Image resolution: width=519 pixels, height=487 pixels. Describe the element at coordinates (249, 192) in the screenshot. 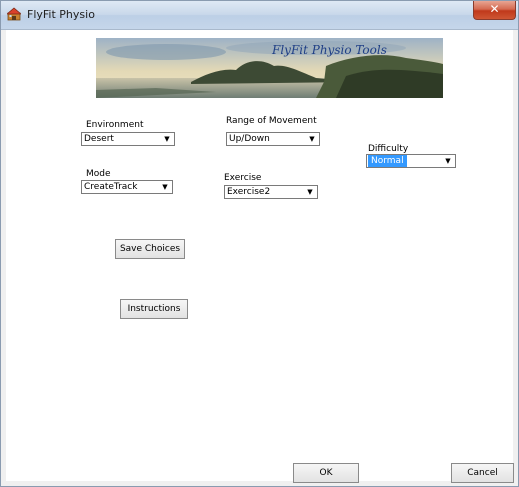

I see `exercise-value: Exercise2` at that location.